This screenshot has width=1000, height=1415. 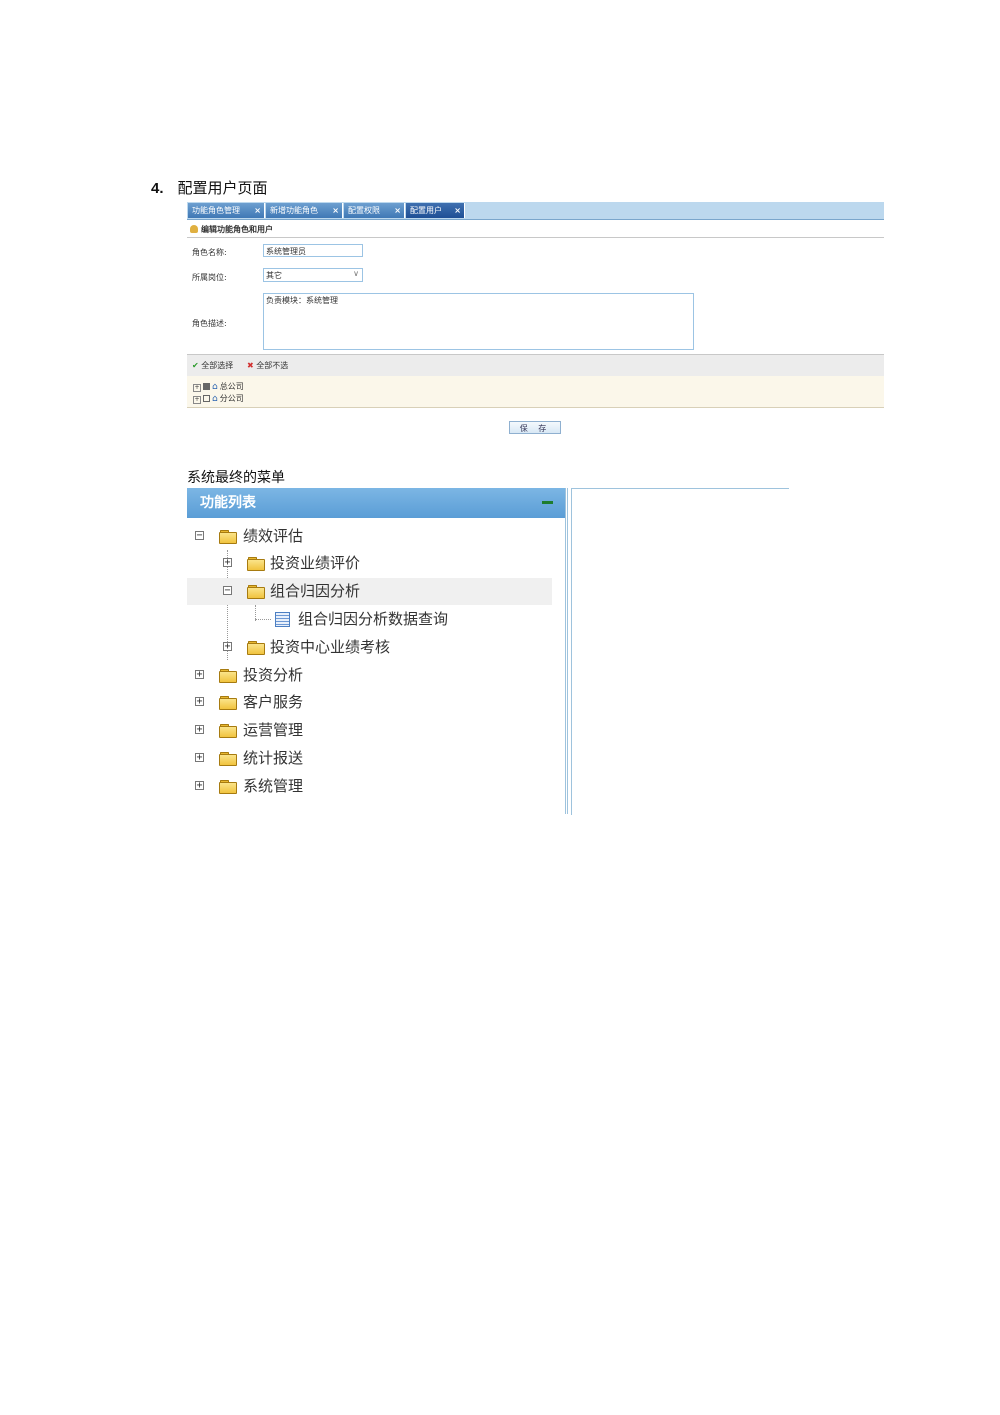 What do you see at coordinates (228, 503) in the screenshot?
I see `panel-title: 功能列表` at bounding box center [228, 503].